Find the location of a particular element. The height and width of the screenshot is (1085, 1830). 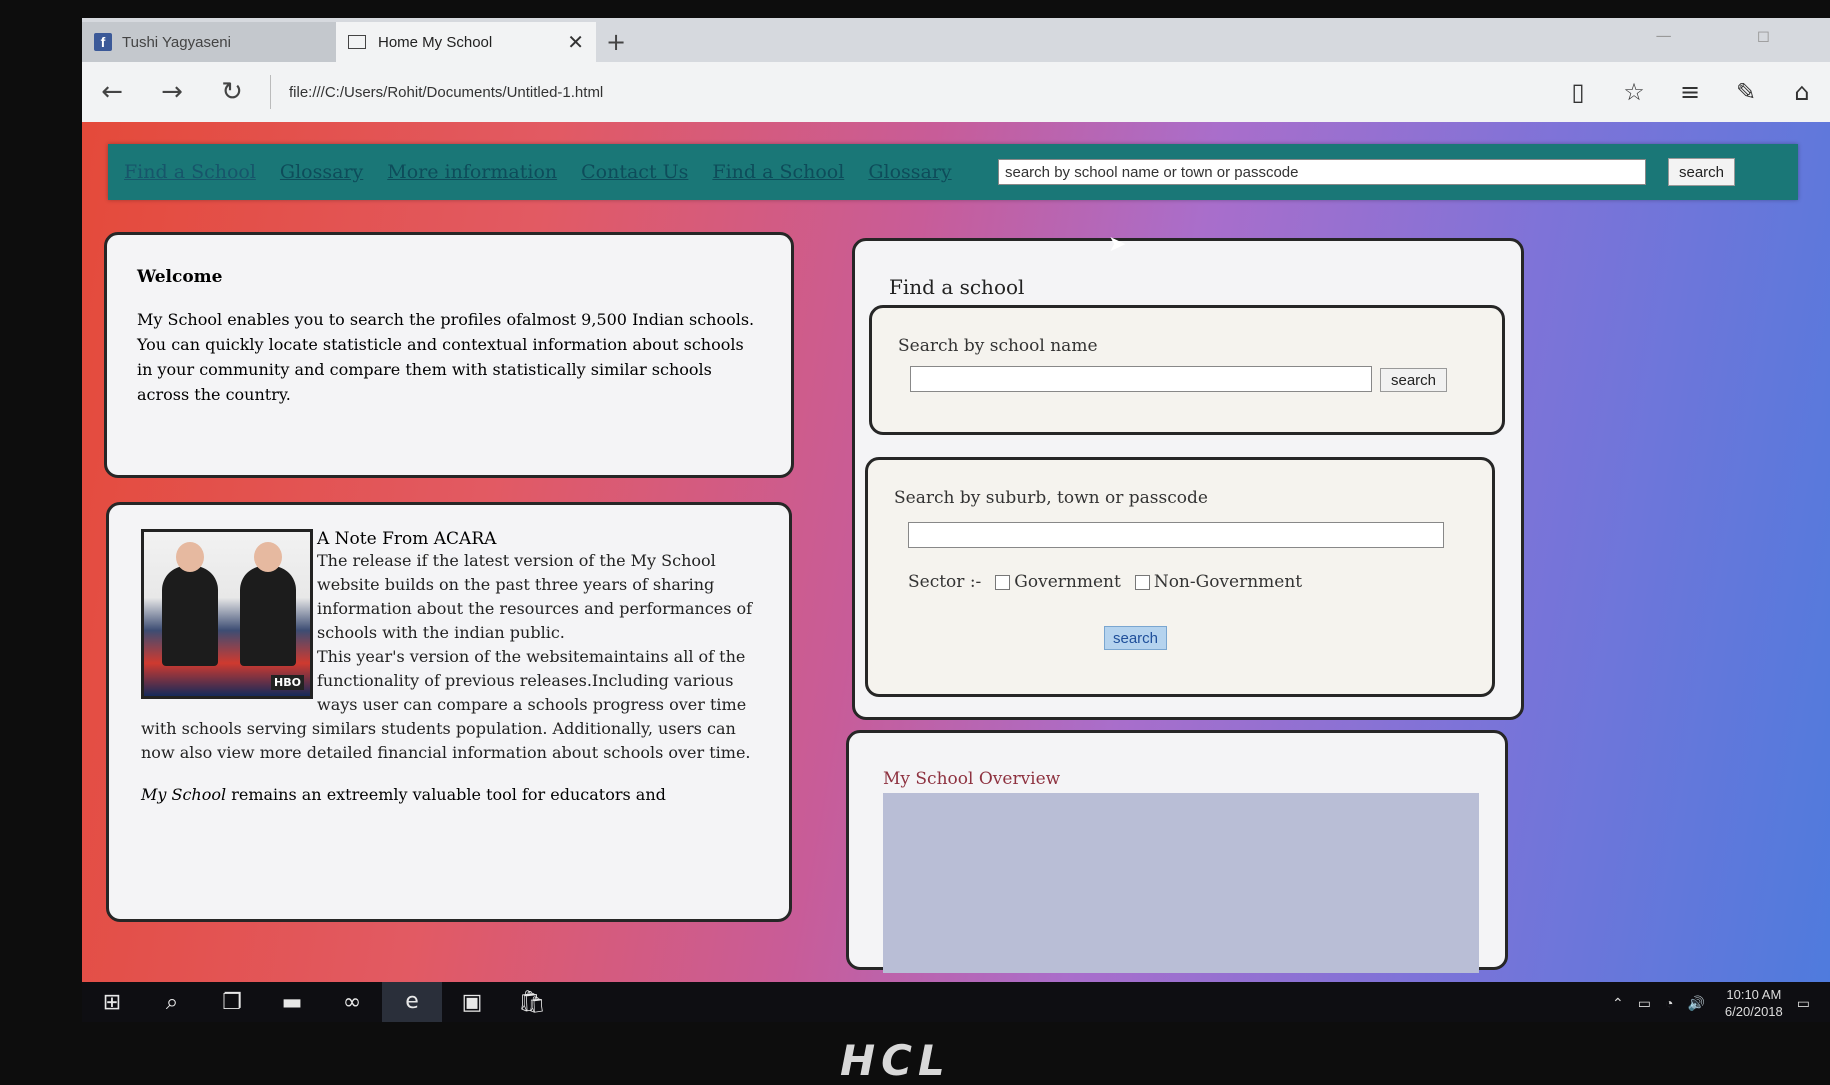

tab-facebook: f Tushi Yagyaseni is located at coordinates (209, 42).